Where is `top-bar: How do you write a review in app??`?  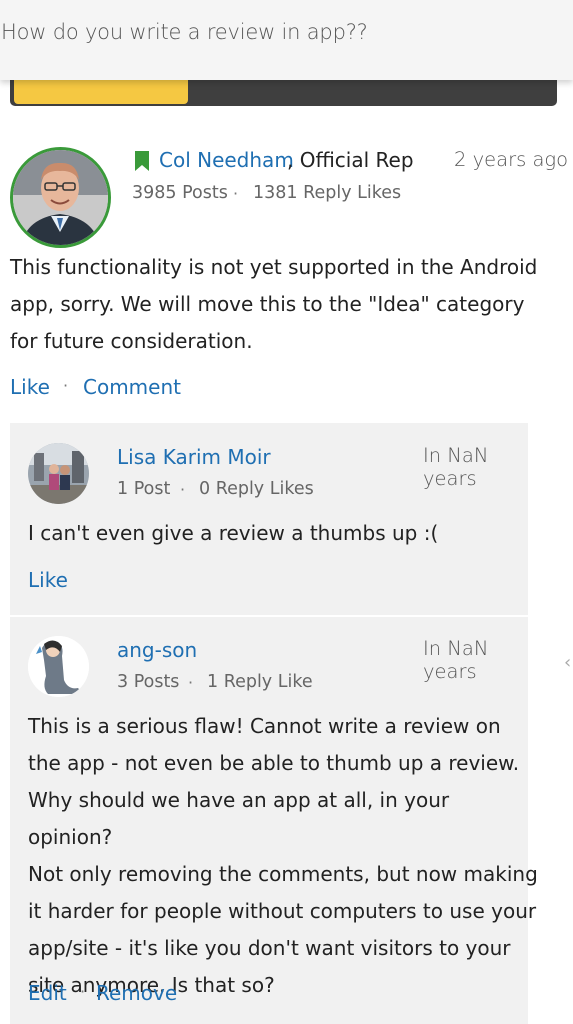 top-bar: How do you write a review in app?? is located at coordinates (286, 40).